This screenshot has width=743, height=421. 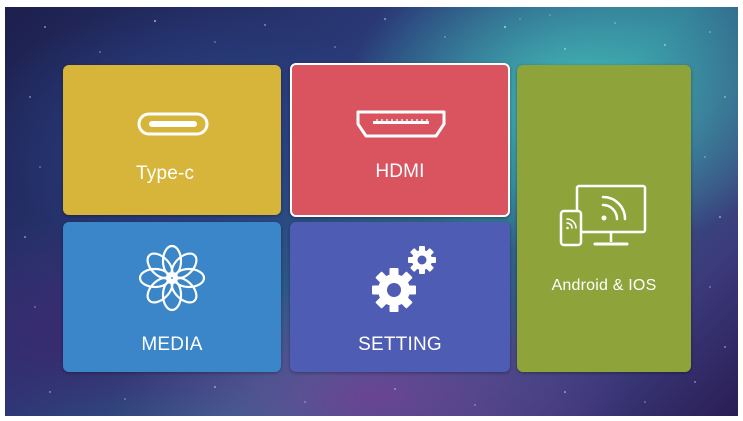 I want to click on tile-label: MEDIA, so click(x=172, y=344).